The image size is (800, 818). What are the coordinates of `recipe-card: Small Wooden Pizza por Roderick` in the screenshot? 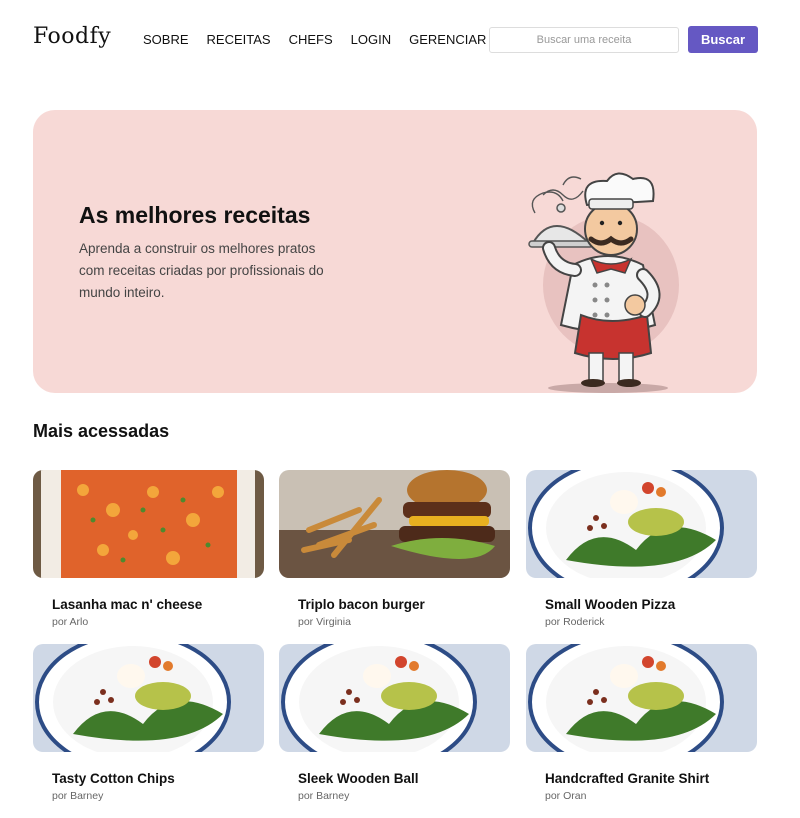 It's located at (641, 550).